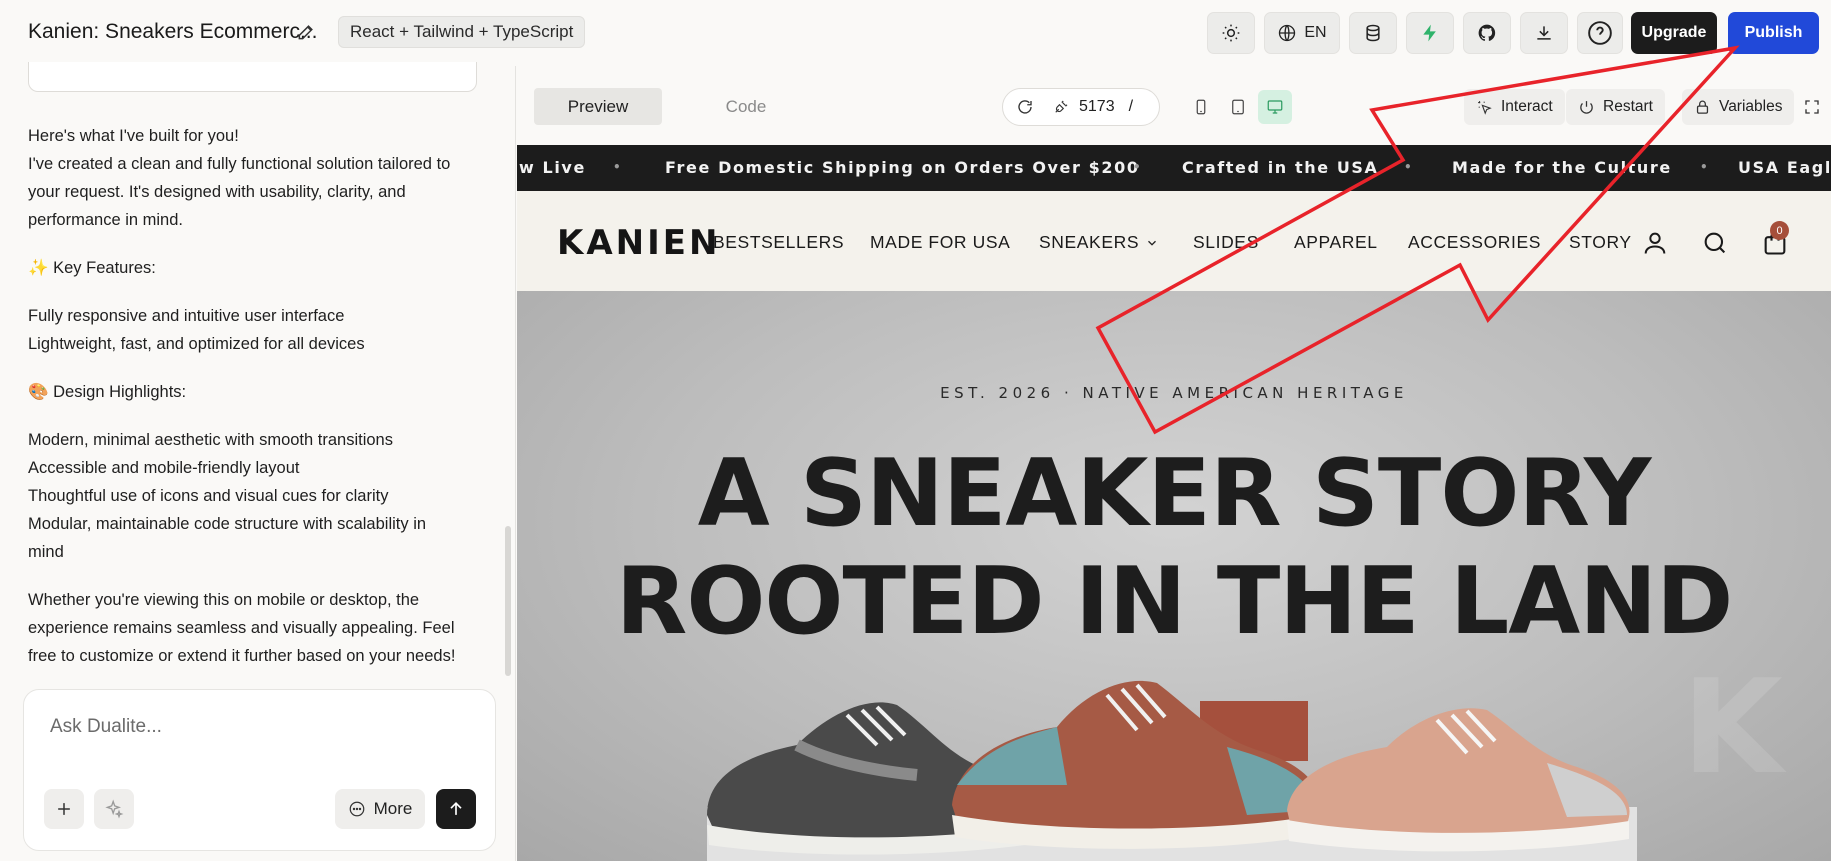 Image resolution: width=1831 pixels, height=861 pixels. What do you see at coordinates (92, 268) in the screenshot?
I see `key-features-heading: ✨ Key Features:` at bounding box center [92, 268].